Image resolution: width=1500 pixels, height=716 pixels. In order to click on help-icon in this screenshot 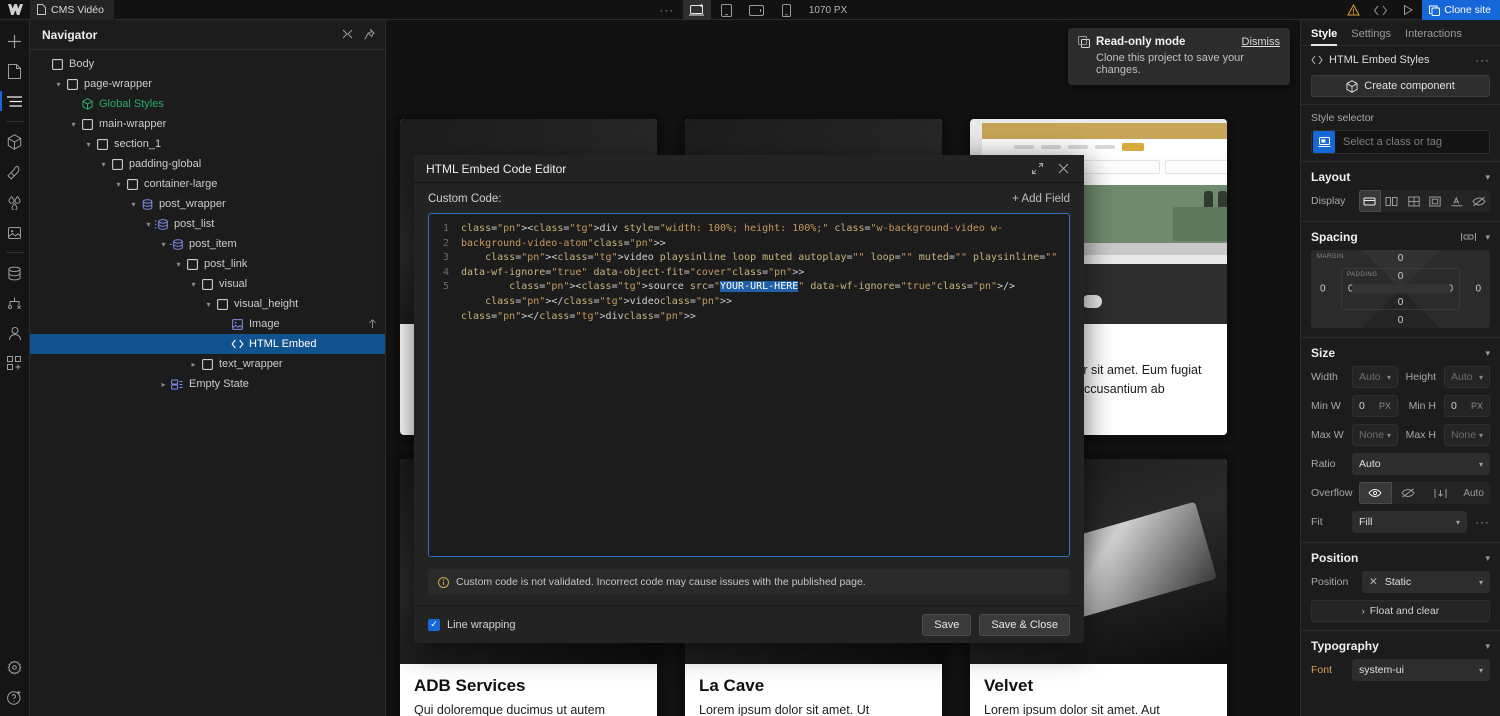, I will do `click(15, 697)`.